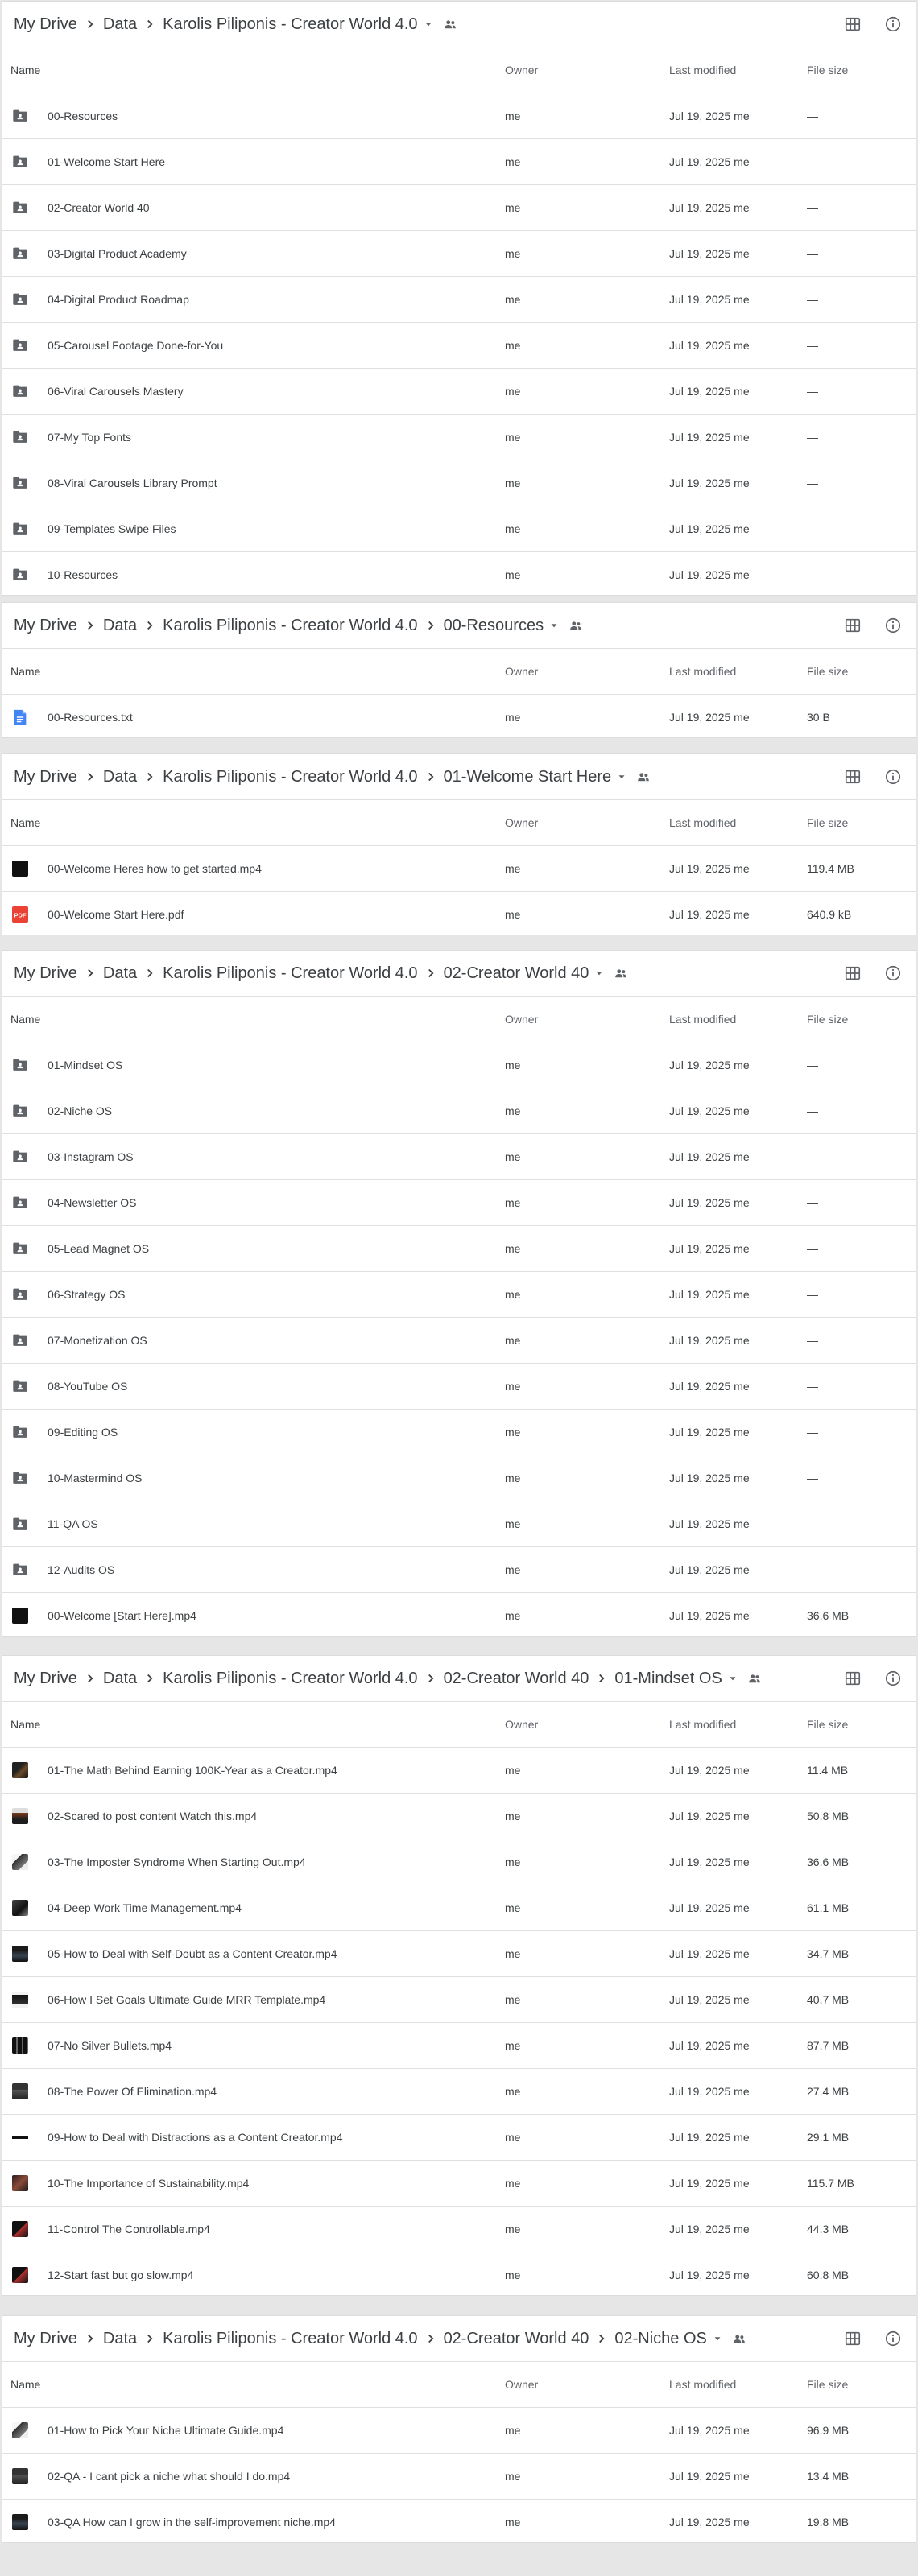 The image size is (918, 2576). What do you see at coordinates (73, 1523) in the screenshot?
I see `file-name: 11-QA OS` at bounding box center [73, 1523].